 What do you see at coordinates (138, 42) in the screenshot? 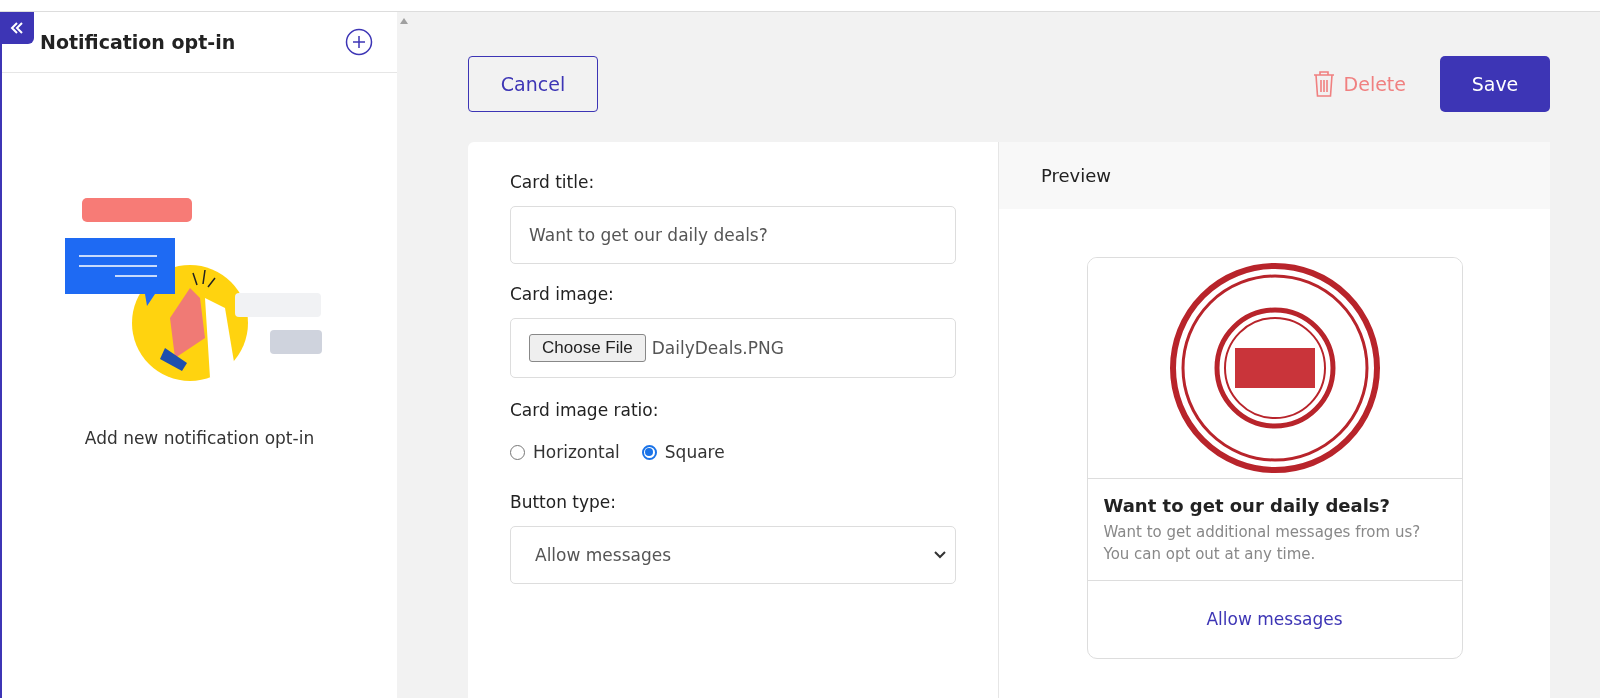
I see `sidebar-title: Notification opt-in` at bounding box center [138, 42].